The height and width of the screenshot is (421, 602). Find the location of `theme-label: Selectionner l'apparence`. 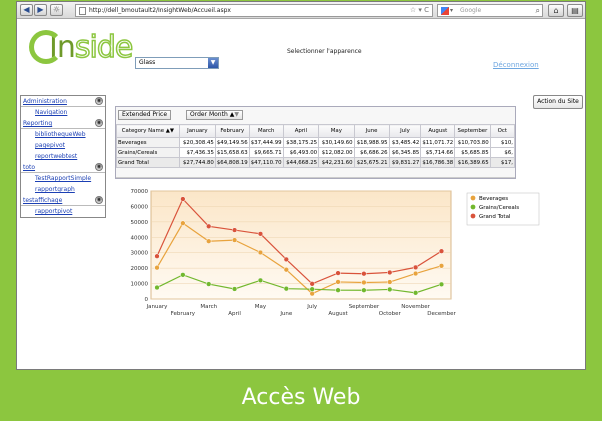

theme-label: Selectionner l'apparence is located at coordinates (324, 51).